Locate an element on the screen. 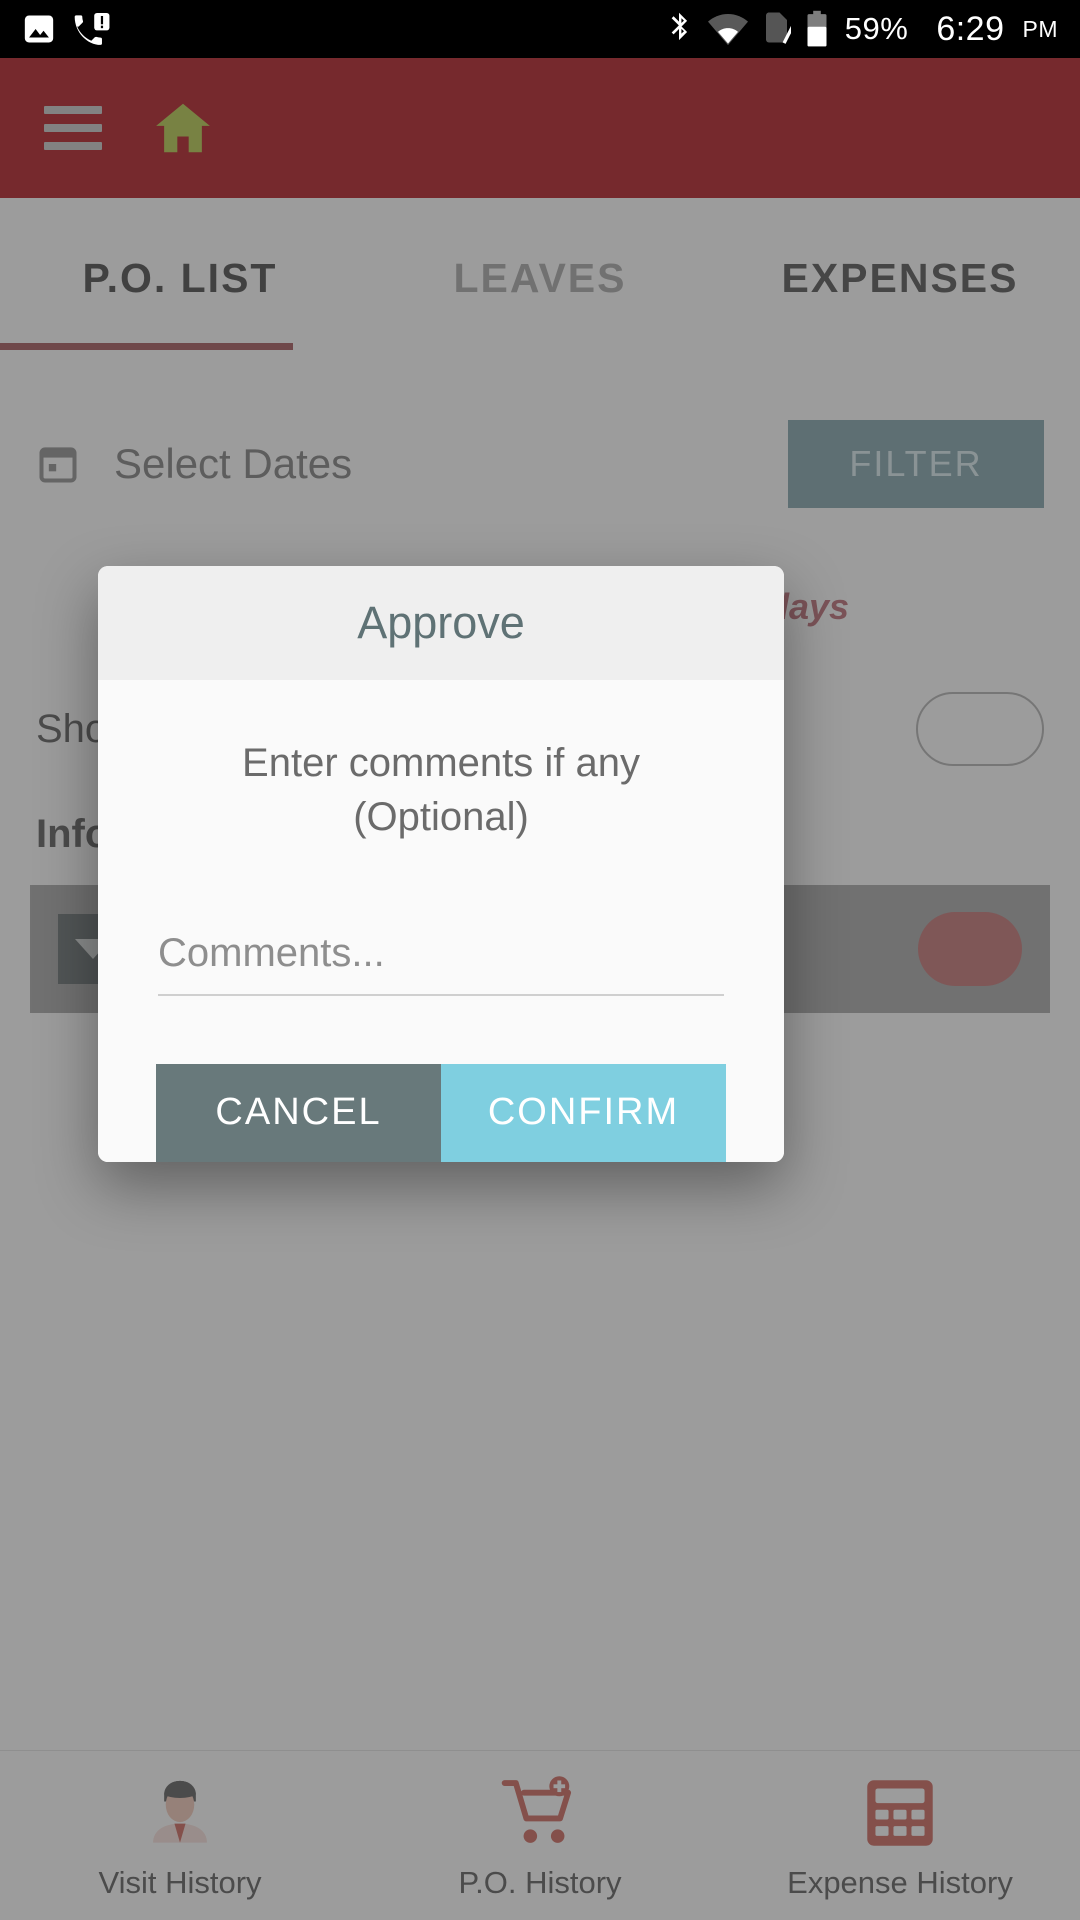 The width and height of the screenshot is (1080, 1920). no-sim-icon is located at coordinates (778, 28).